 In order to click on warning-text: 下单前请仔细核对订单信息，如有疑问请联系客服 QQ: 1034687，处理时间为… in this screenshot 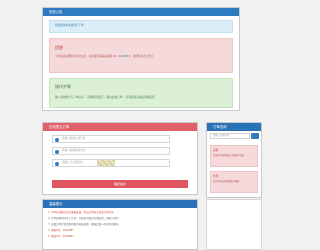, I will do `click(142, 57)`.